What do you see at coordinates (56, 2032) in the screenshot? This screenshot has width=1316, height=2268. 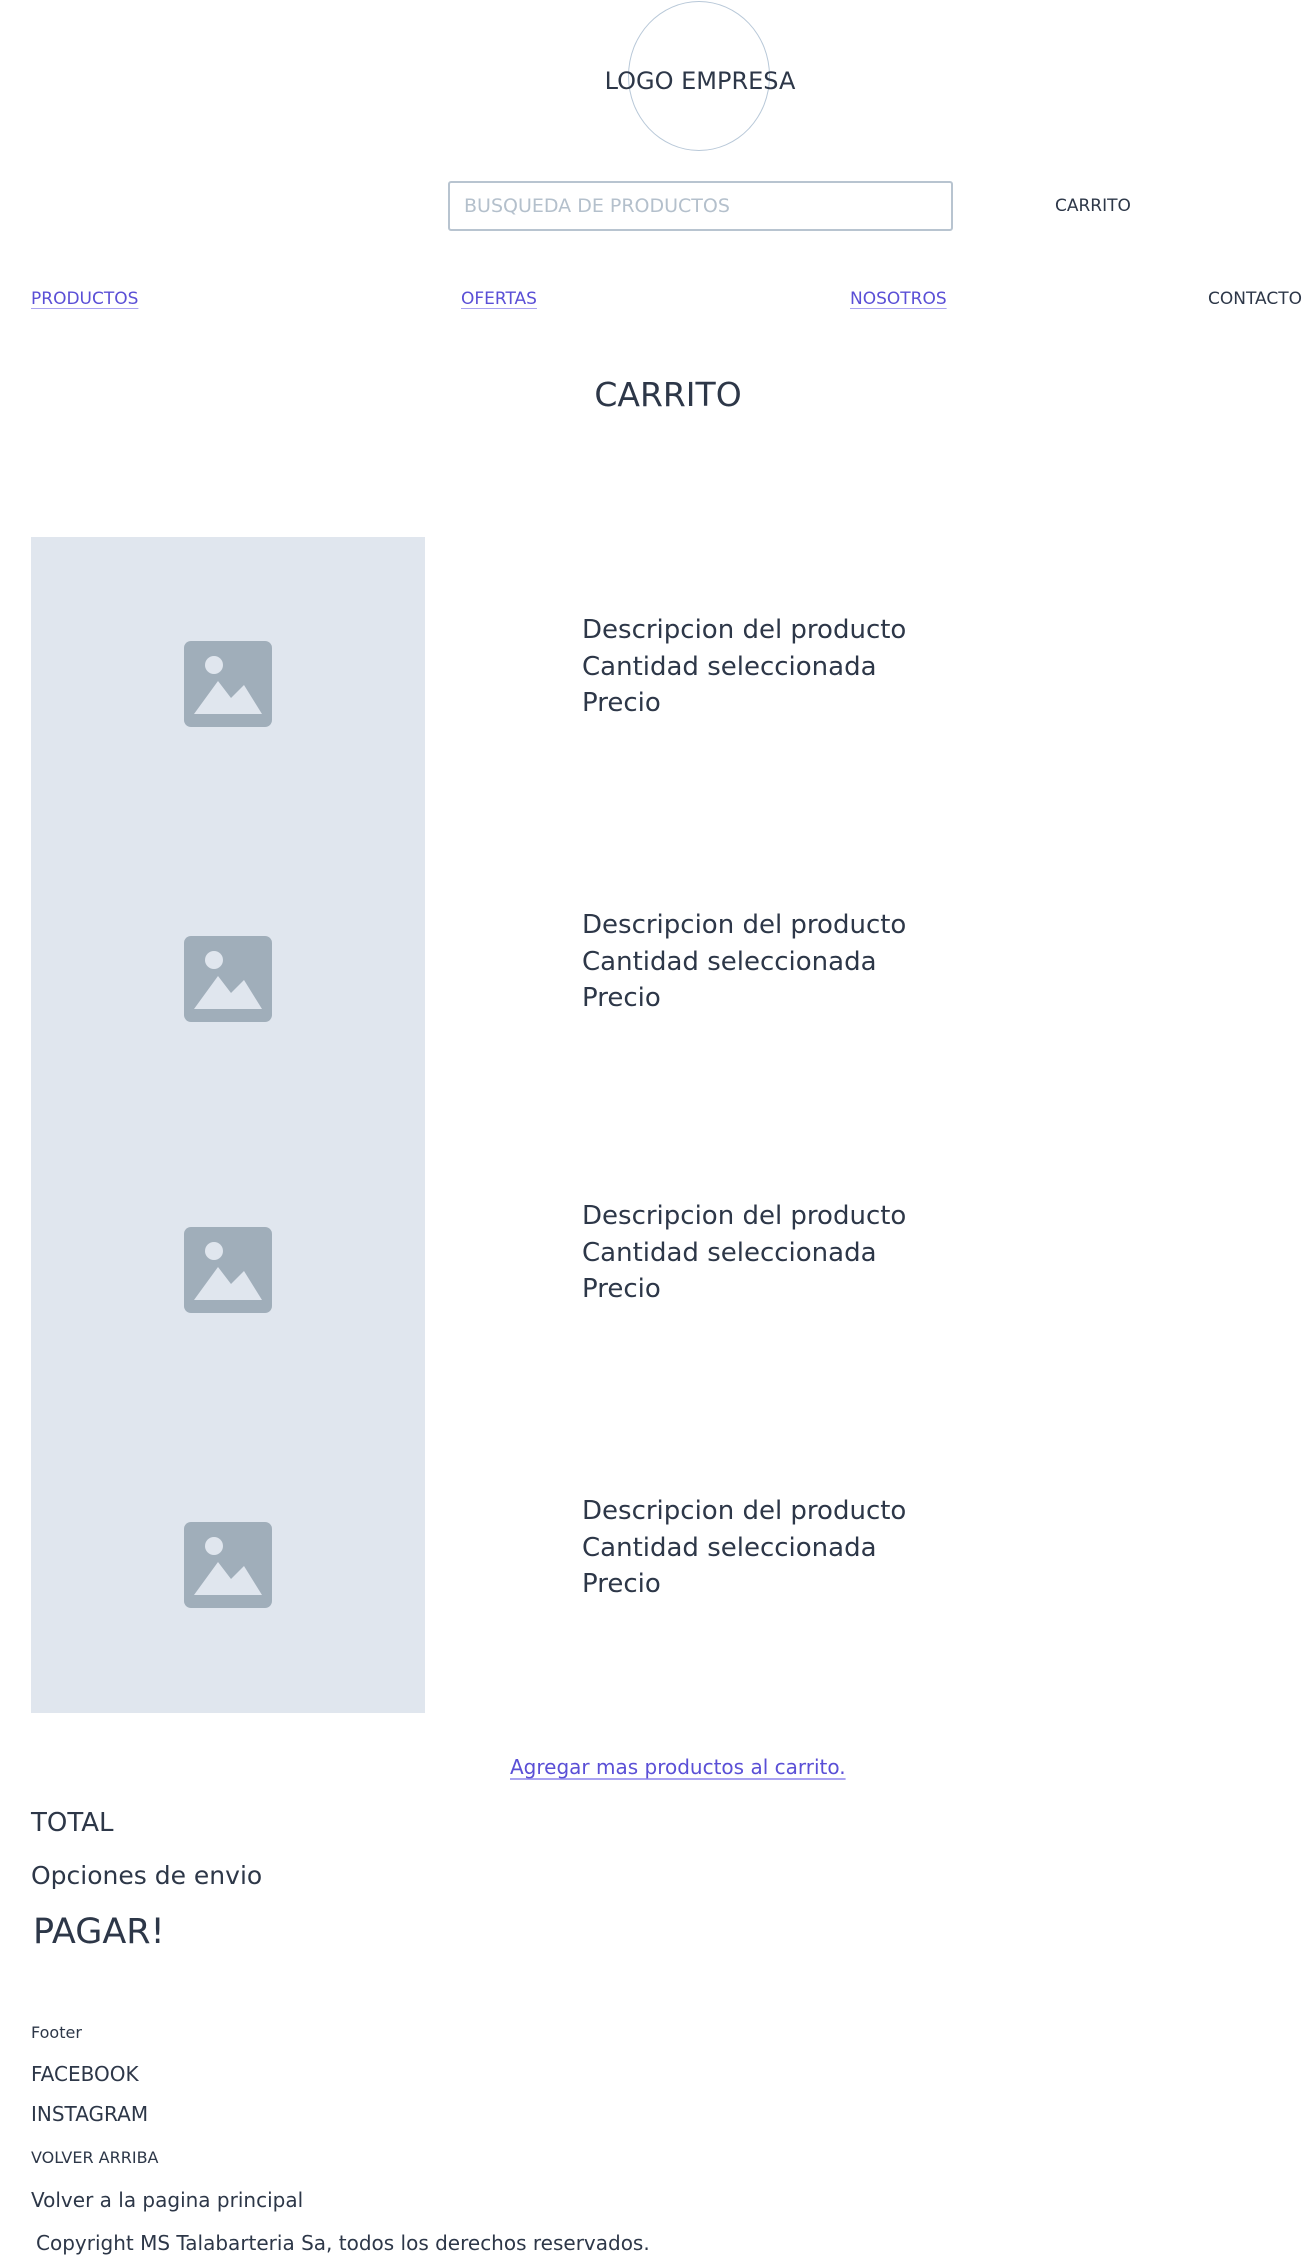 I see `footer-title: Footer` at bounding box center [56, 2032].